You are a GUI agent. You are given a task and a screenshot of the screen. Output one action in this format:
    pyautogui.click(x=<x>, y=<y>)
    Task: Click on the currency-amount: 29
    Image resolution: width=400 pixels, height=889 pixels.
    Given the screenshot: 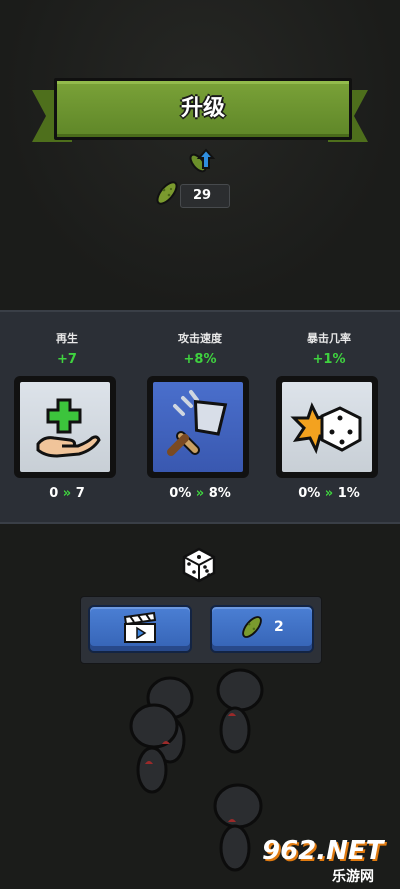 What is the action you would take?
    pyautogui.click(x=205, y=196)
    